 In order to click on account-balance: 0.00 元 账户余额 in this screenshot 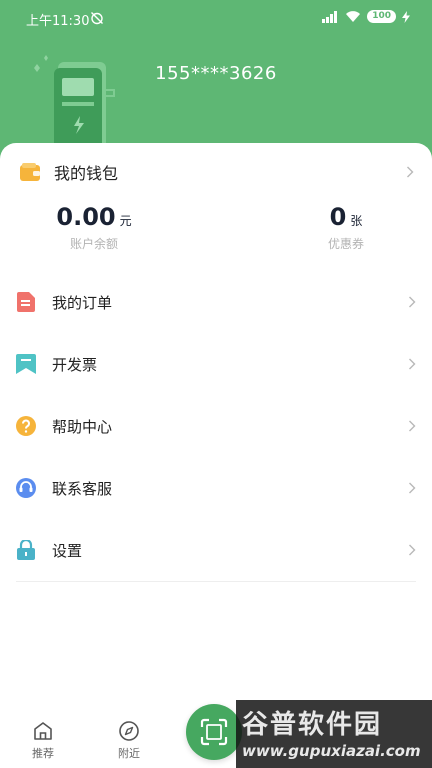, I will do `click(94, 227)`.